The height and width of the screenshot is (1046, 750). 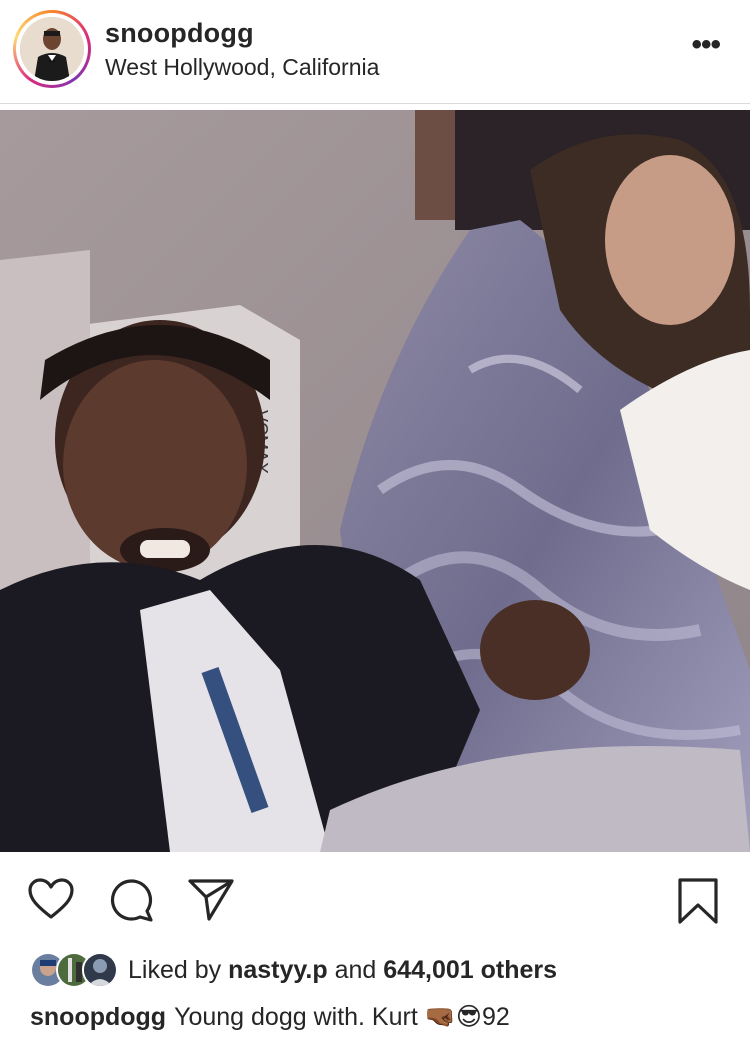 I want to click on more-options-icon: •••, so click(x=705, y=45).